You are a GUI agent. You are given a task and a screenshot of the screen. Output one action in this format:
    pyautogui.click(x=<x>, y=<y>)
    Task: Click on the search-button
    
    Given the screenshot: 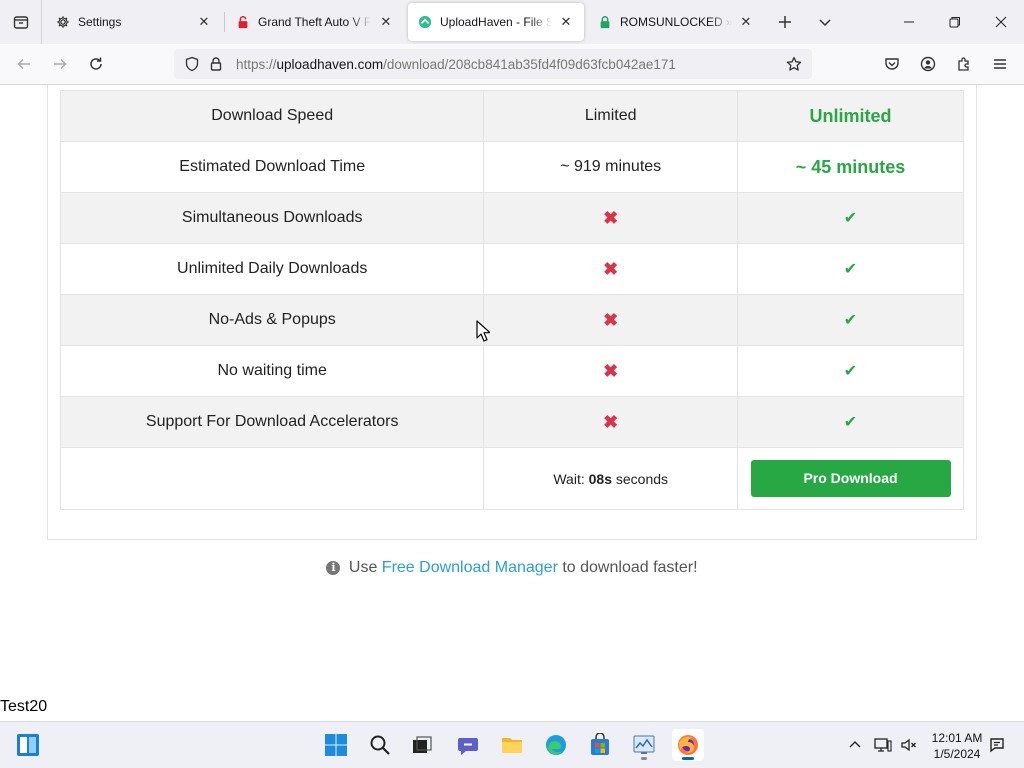 What is the action you would take?
    pyautogui.click(x=380, y=745)
    